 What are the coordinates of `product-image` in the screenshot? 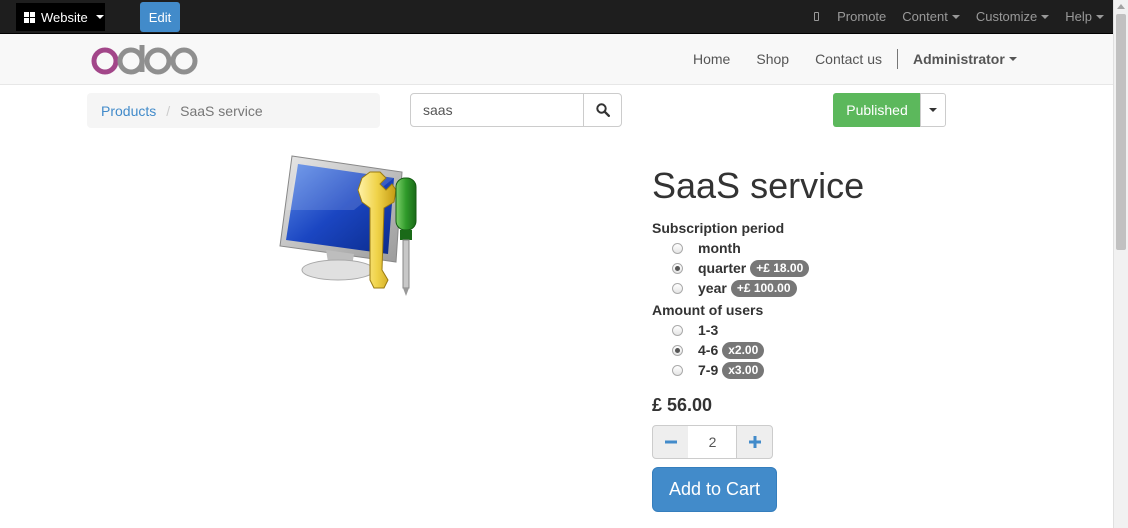 It's located at (348, 225).